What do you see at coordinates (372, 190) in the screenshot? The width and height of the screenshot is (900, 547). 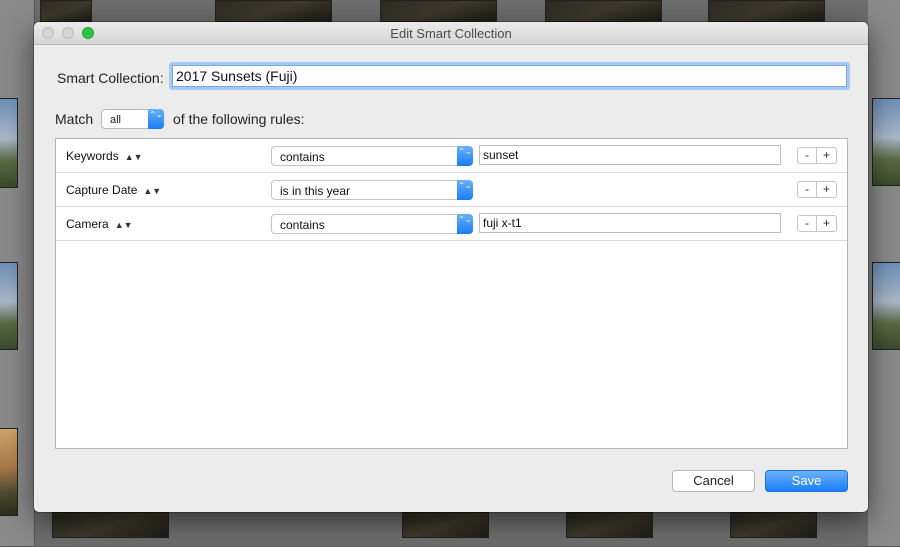 I see `rule-operator-select: is in this year ⌃⌄` at bounding box center [372, 190].